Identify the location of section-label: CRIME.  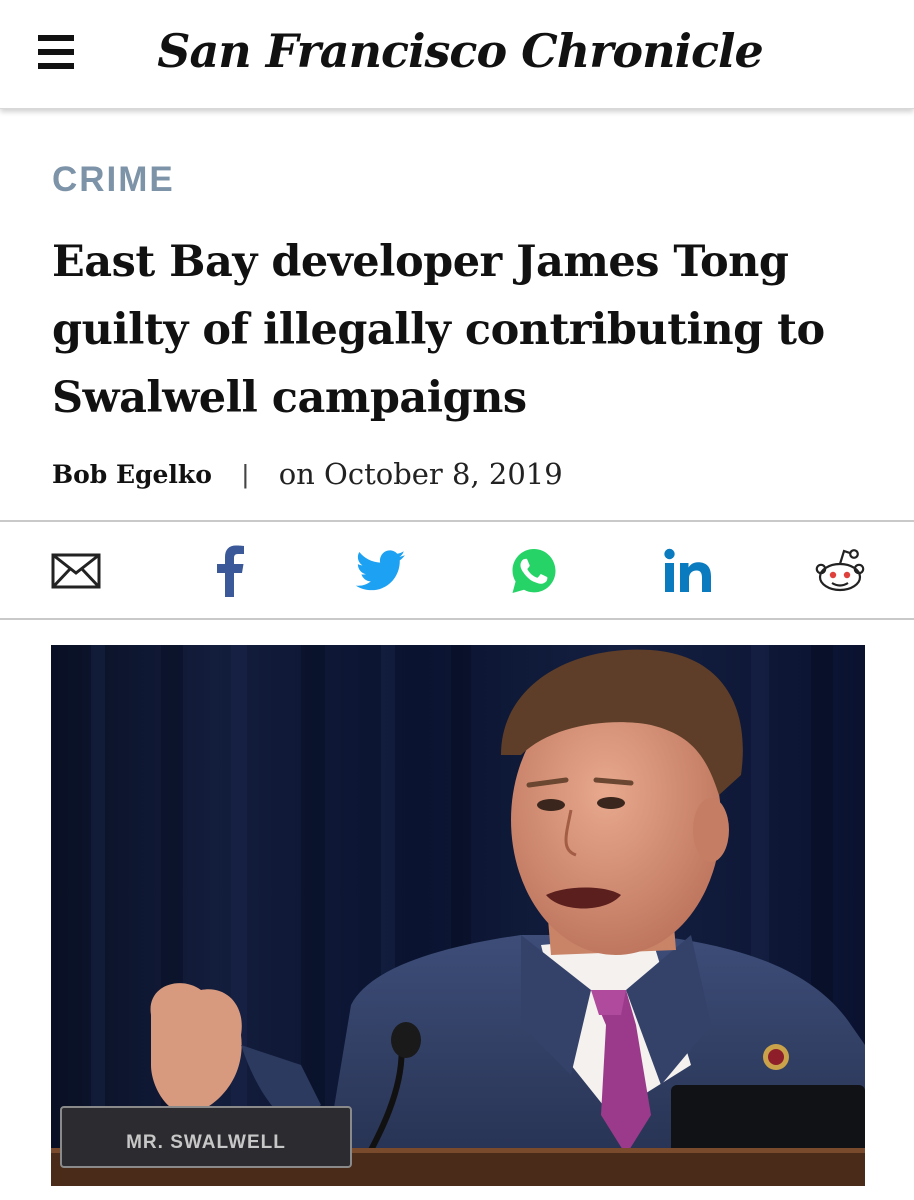
(113, 180).